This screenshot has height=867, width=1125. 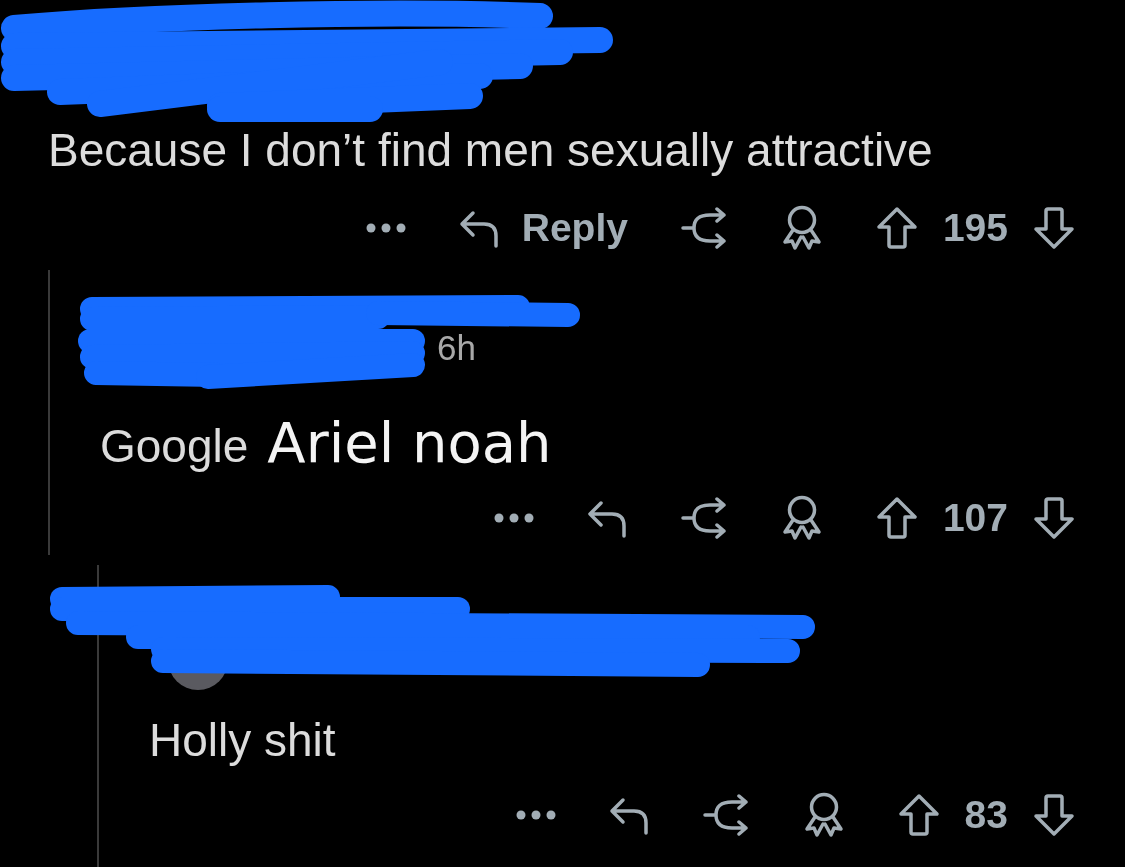 What do you see at coordinates (986, 815) in the screenshot?
I see `vote-count: 83` at bounding box center [986, 815].